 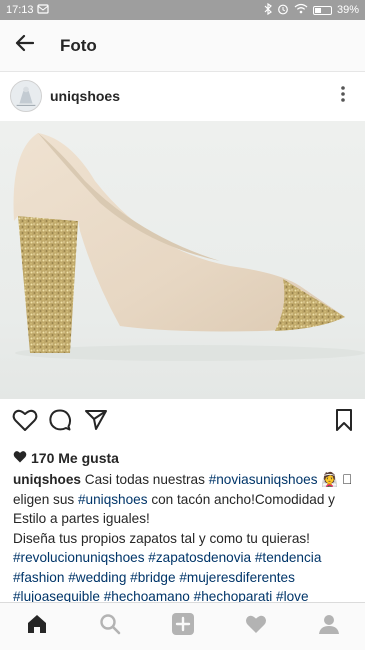 I want to click on heart-icon, so click(x=25, y=422).